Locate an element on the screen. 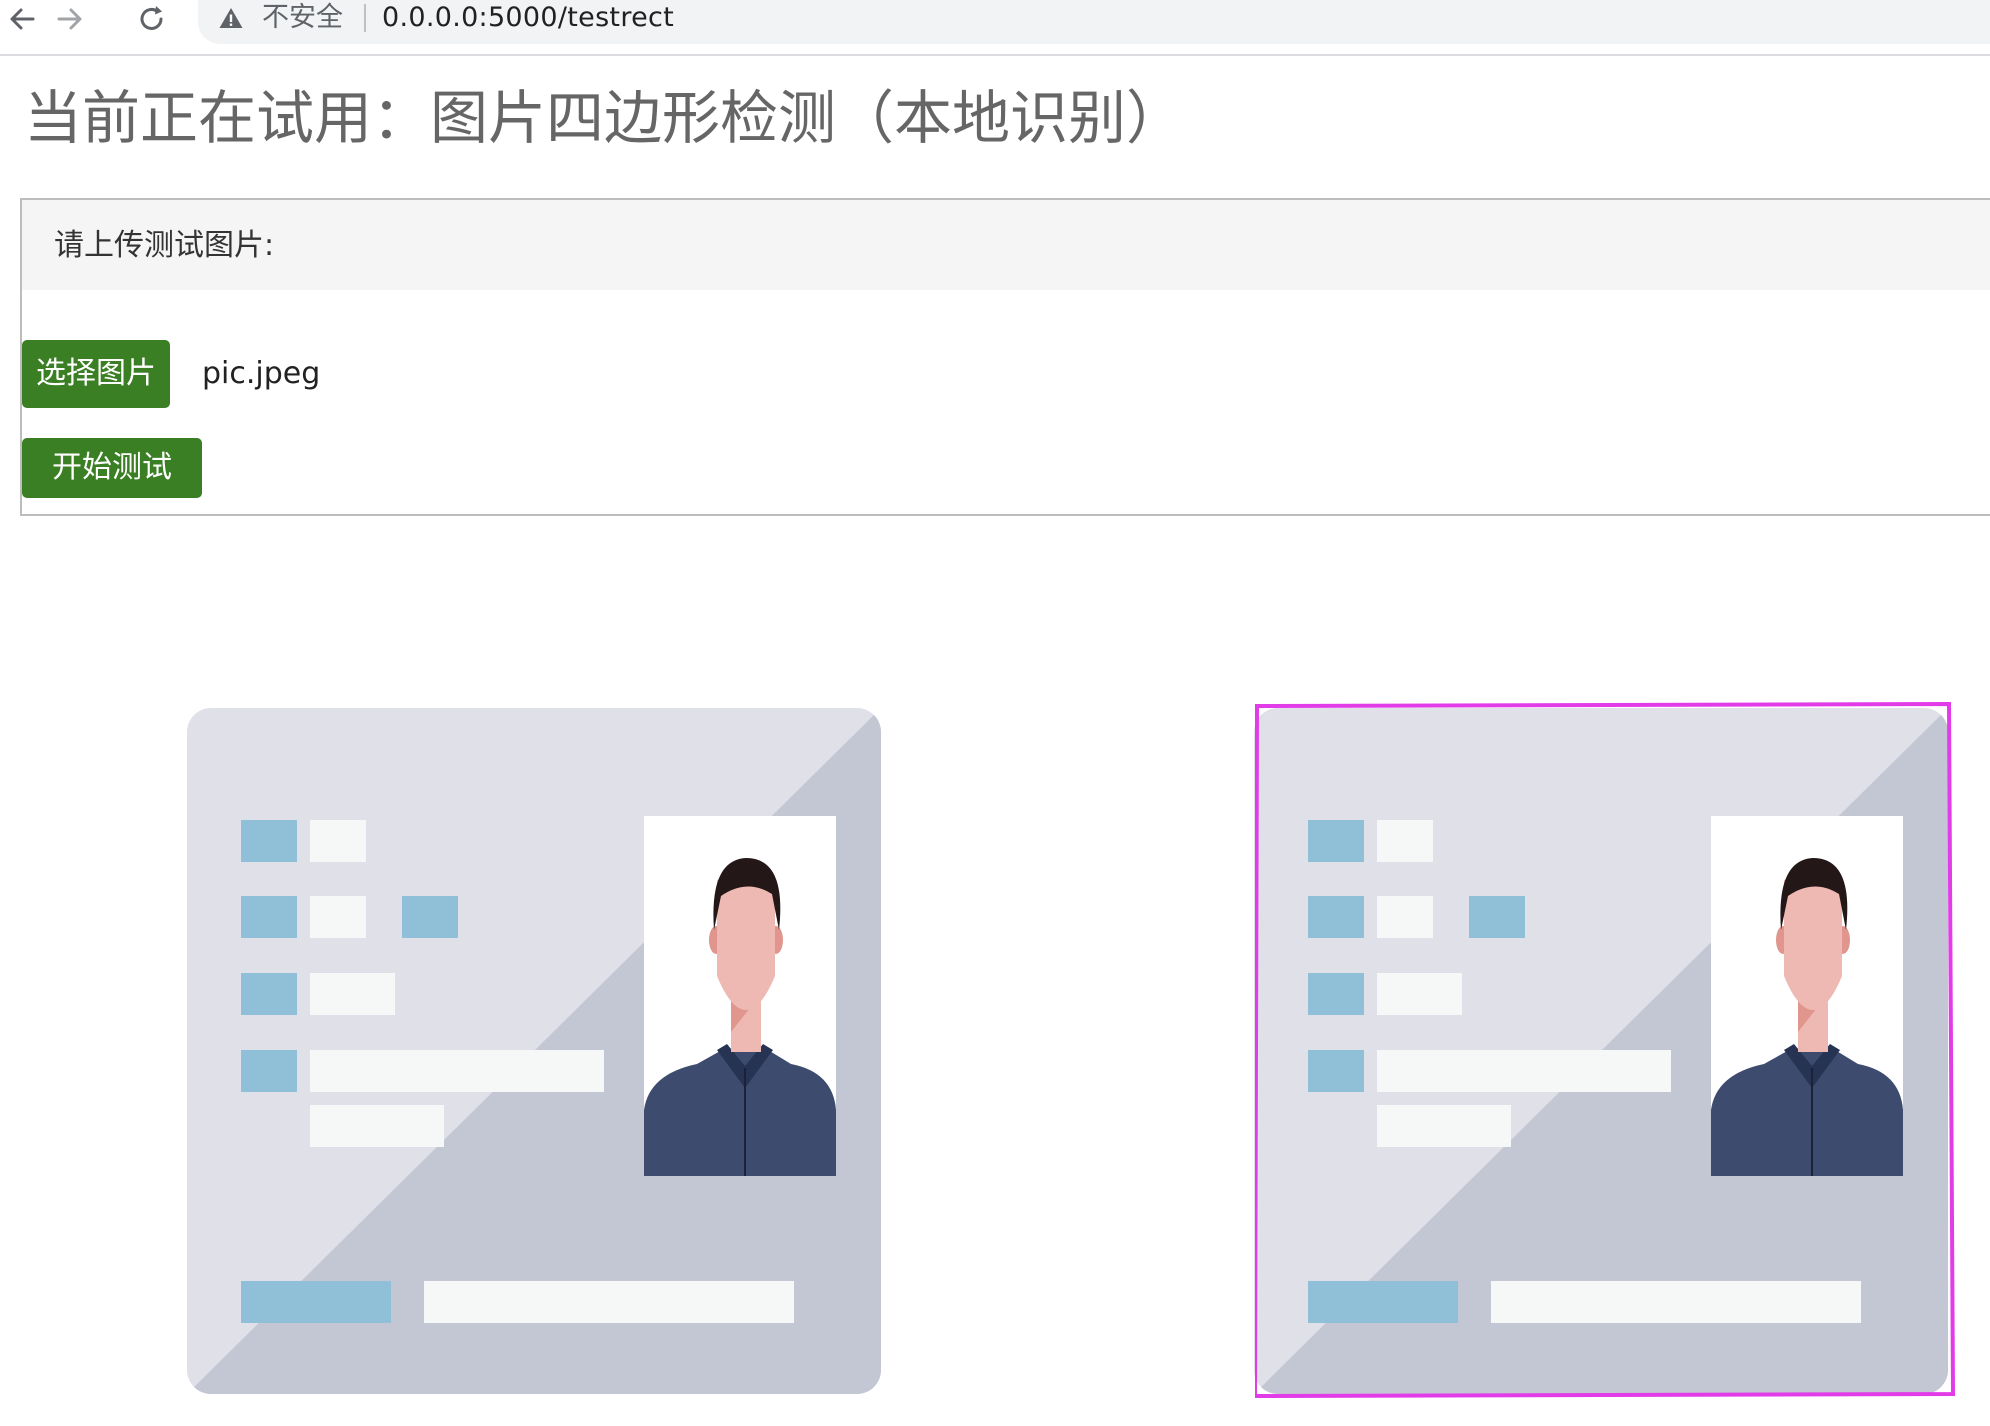 The width and height of the screenshot is (1990, 1426). address-bar: 不安全 0.0.0.0:5000/testrect is located at coordinates (1094, 22).